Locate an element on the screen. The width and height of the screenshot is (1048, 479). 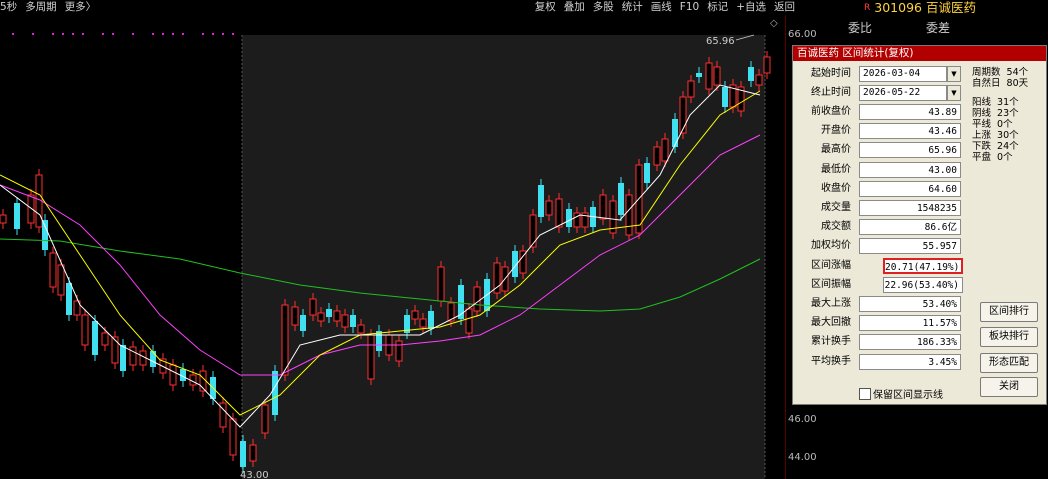
end-date-input: 2026-05-22 is located at coordinates (903, 93).